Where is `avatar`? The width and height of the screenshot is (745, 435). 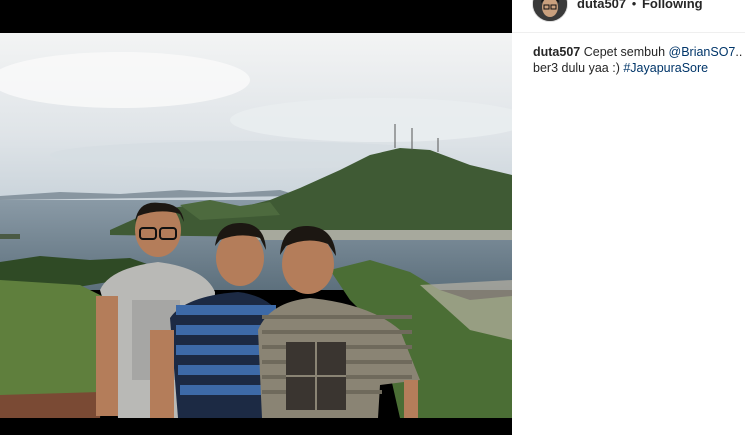 avatar is located at coordinates (550, 11).